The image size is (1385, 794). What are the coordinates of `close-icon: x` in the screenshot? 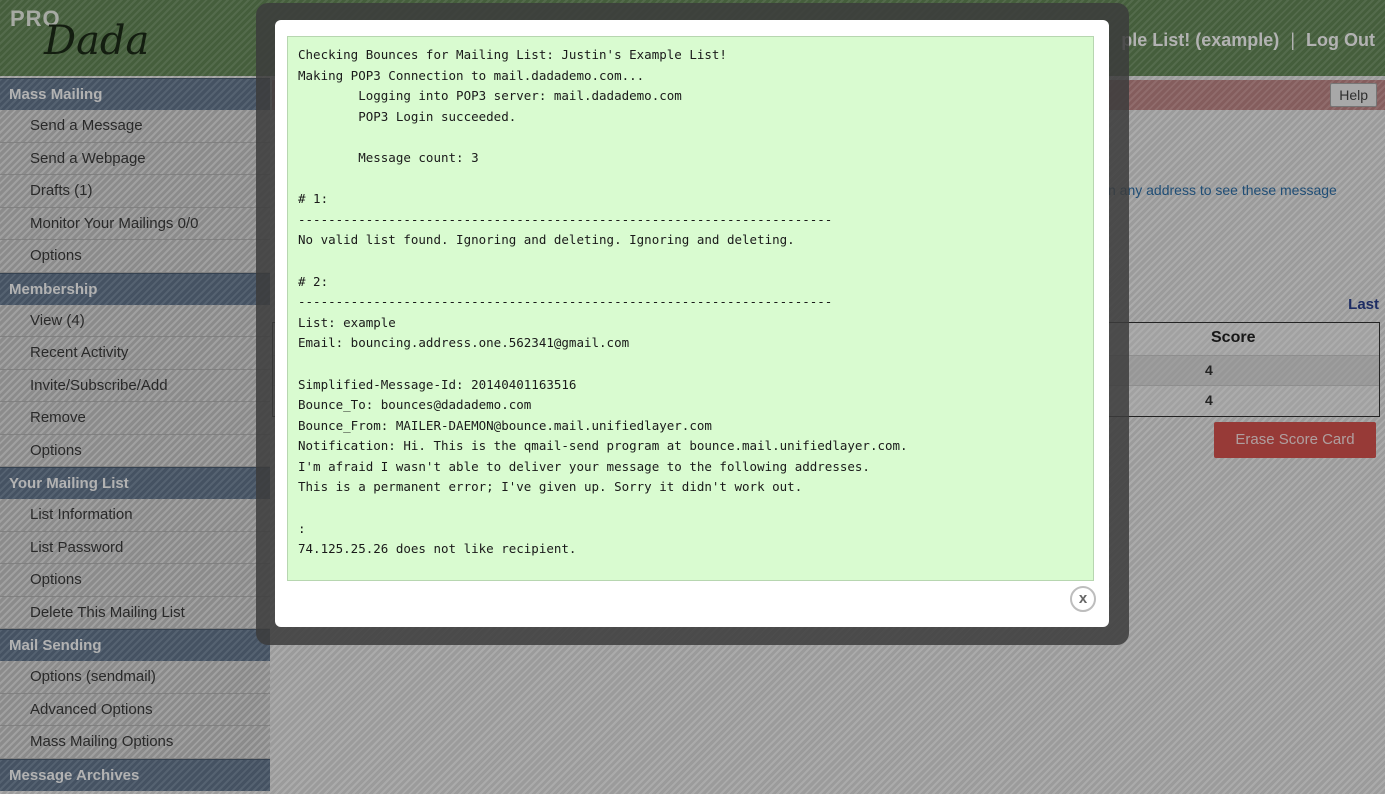 It's located at (1083, 599).